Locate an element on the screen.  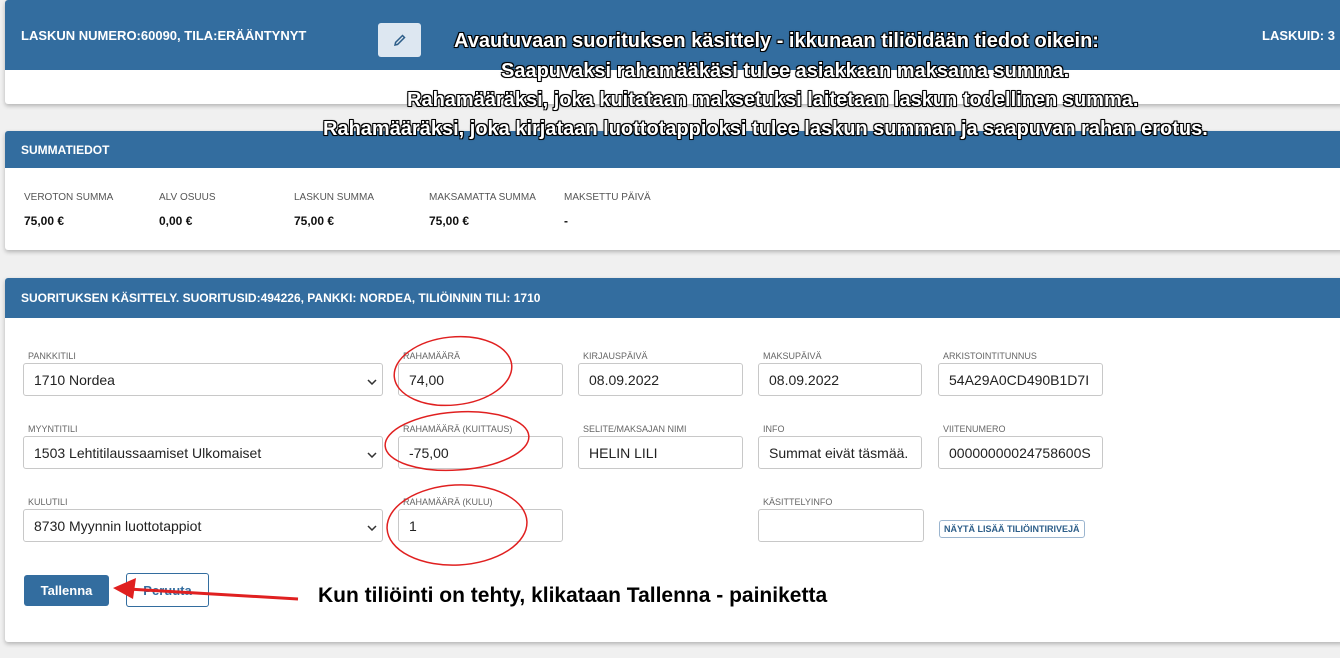
kasittelyinfo-field: KÄSITTELYINFO is located at coordinates (841, 519).